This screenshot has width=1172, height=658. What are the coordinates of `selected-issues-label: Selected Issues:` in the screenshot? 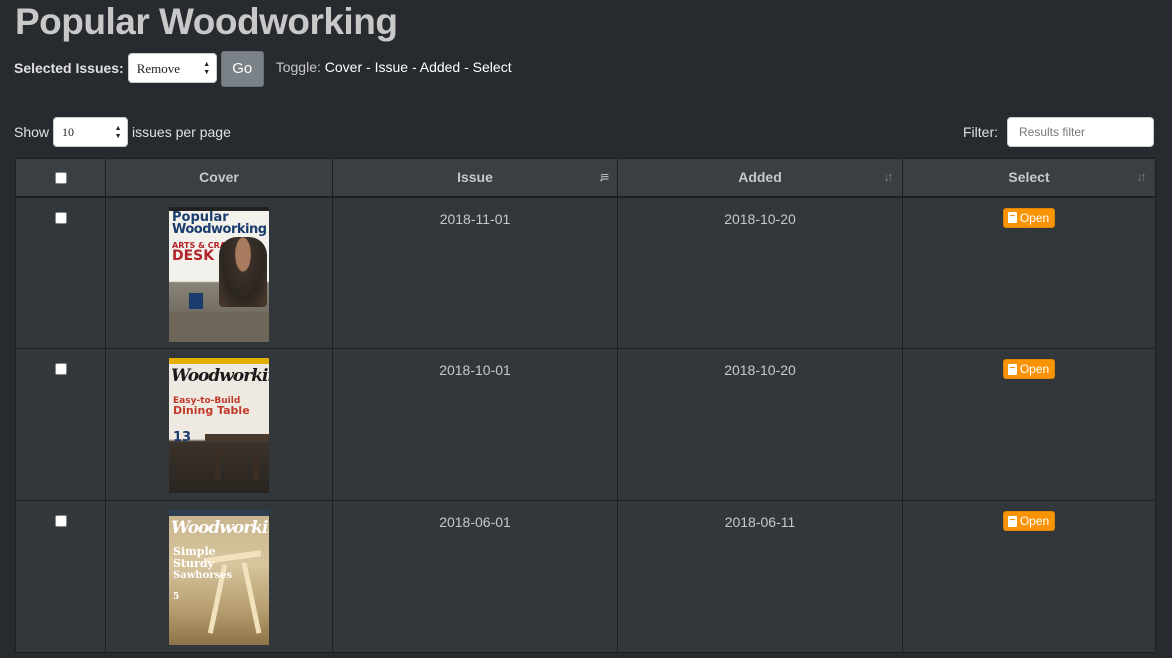 It's located at (69, 68).